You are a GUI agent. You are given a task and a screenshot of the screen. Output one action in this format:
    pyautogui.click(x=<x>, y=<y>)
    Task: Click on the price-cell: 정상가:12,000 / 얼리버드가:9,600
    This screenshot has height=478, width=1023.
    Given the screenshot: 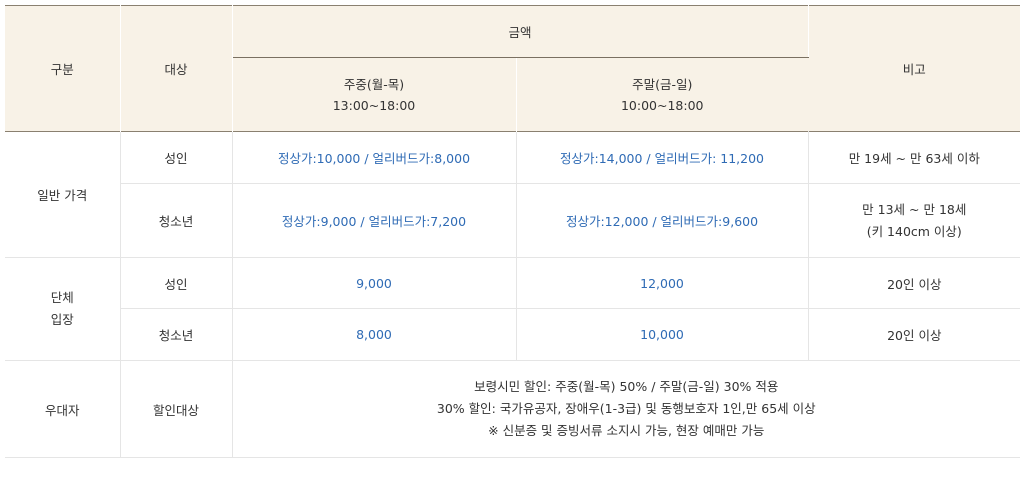 What is the action you would take?
    pyautogui.click(x=662, y=220)
    